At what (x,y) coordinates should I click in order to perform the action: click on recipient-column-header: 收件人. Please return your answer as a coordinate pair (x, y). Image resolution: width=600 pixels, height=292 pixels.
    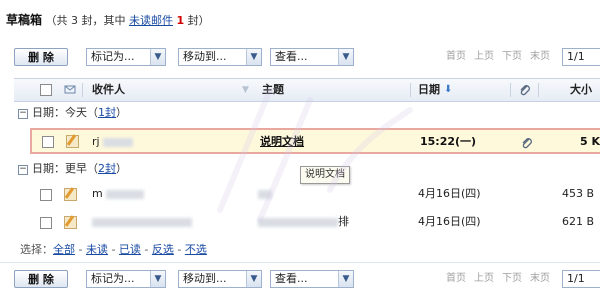
    Looking at the image, I should click on (108, 90).